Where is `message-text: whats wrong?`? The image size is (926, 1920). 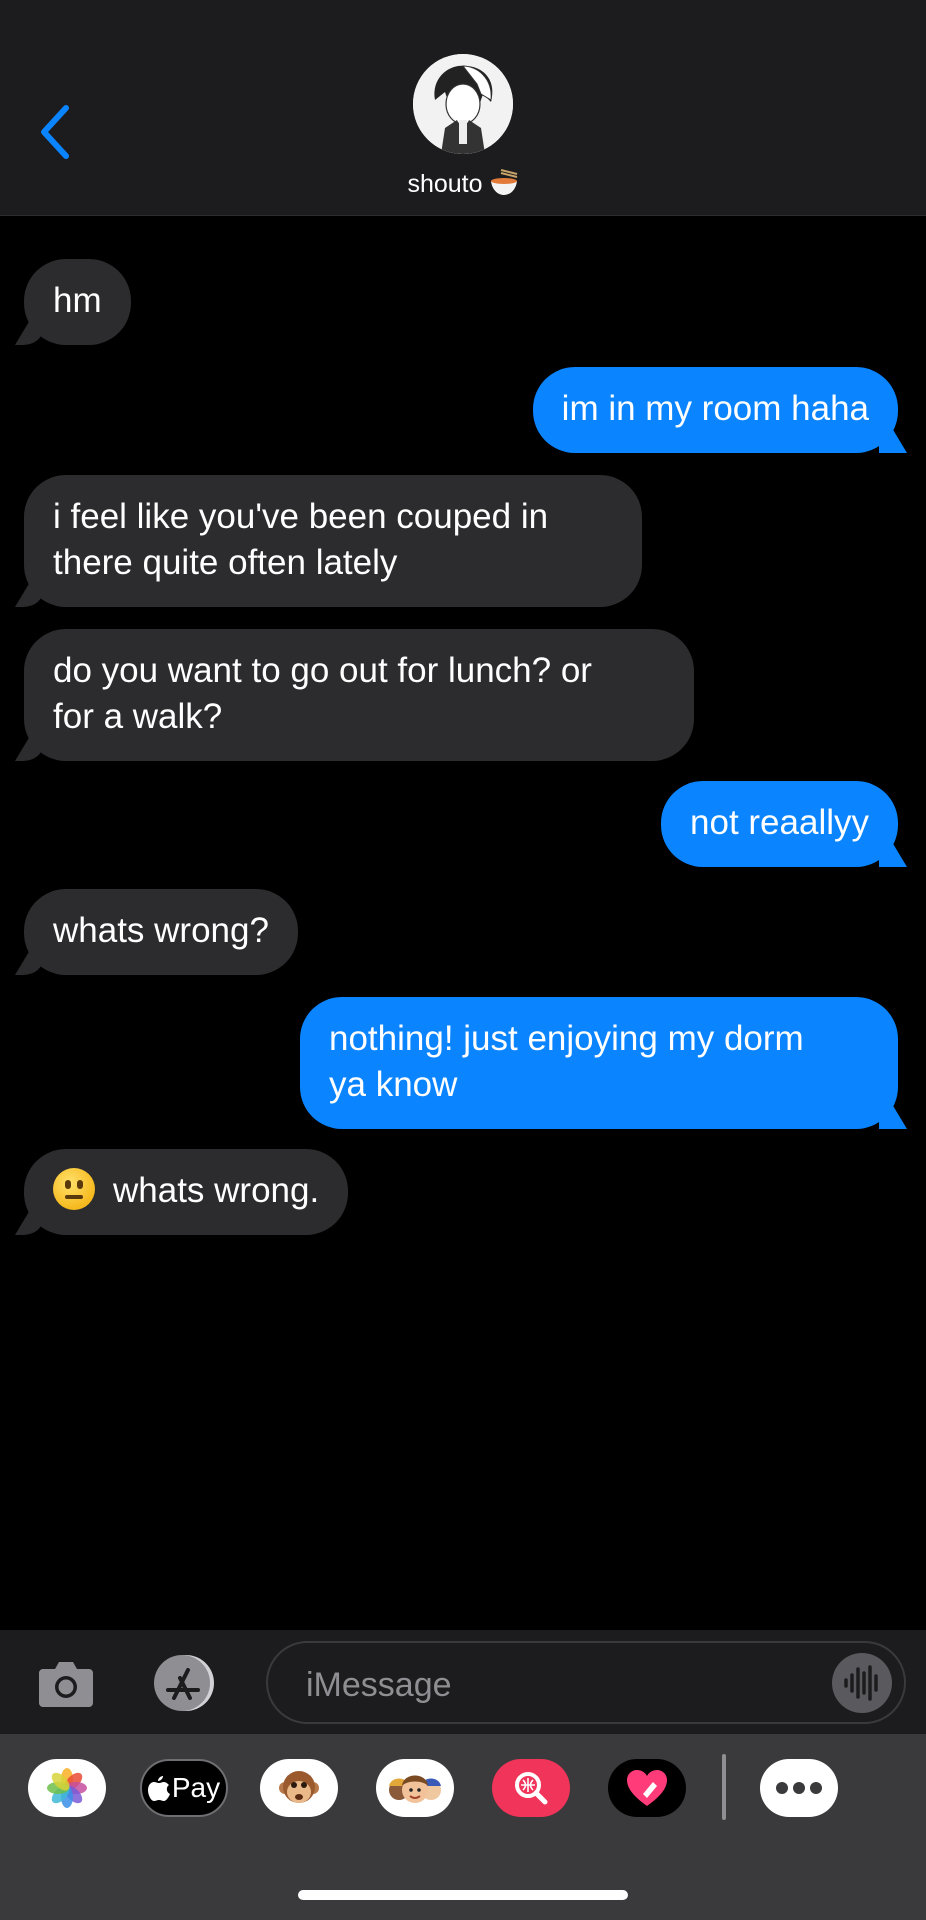
message-text: whats wrong? is located at coordinates (161, 930).